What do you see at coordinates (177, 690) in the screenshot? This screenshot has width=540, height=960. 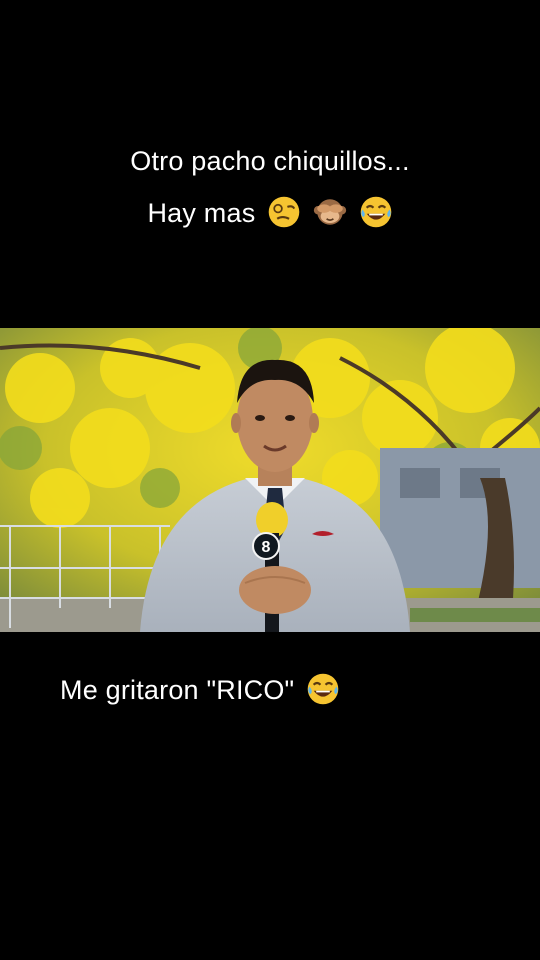 I see `caption-bottom-text: Me gritaron "RICO"` at bounding box center [177, 690].